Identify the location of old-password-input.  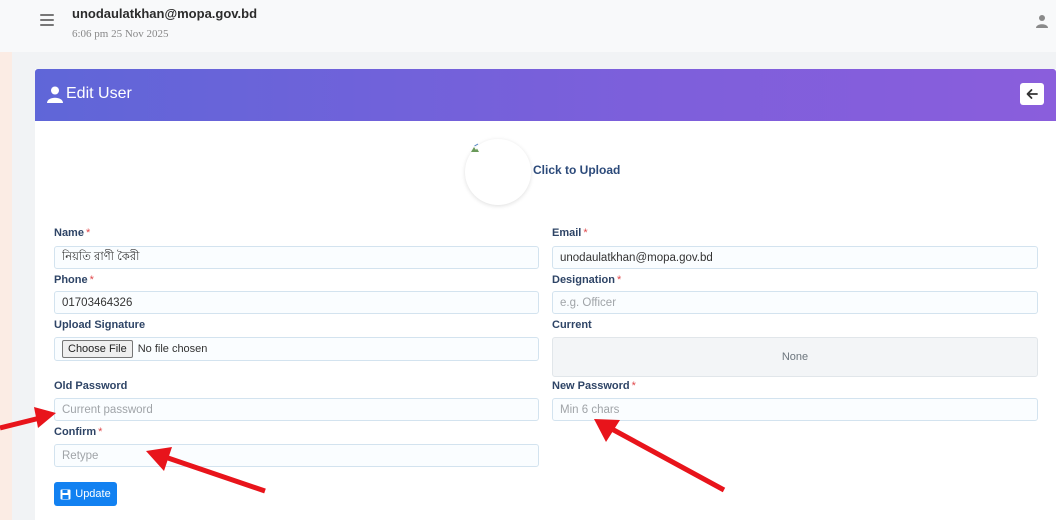
(296, 409).